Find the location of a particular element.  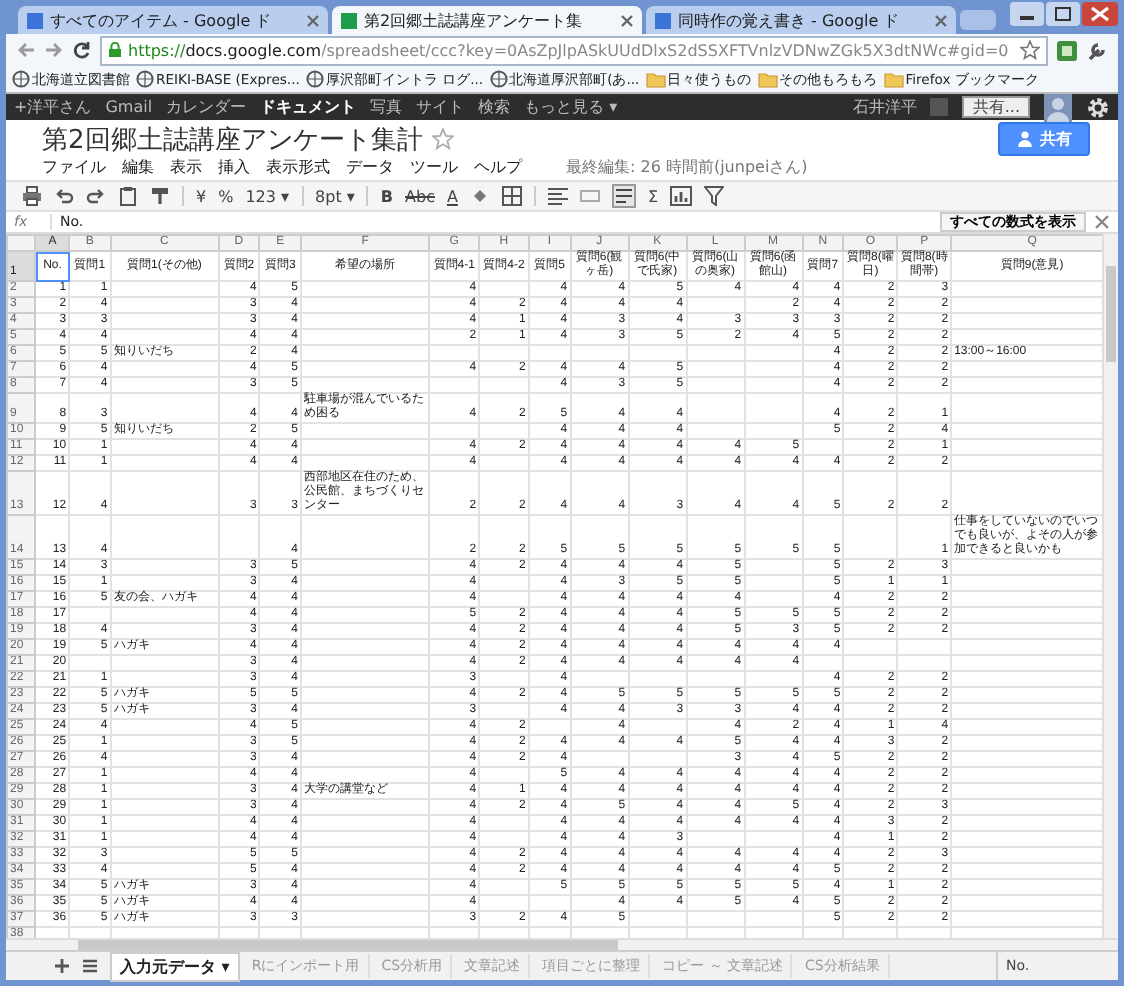

horizontal-scrollbar is located at coordinates (562, 944).